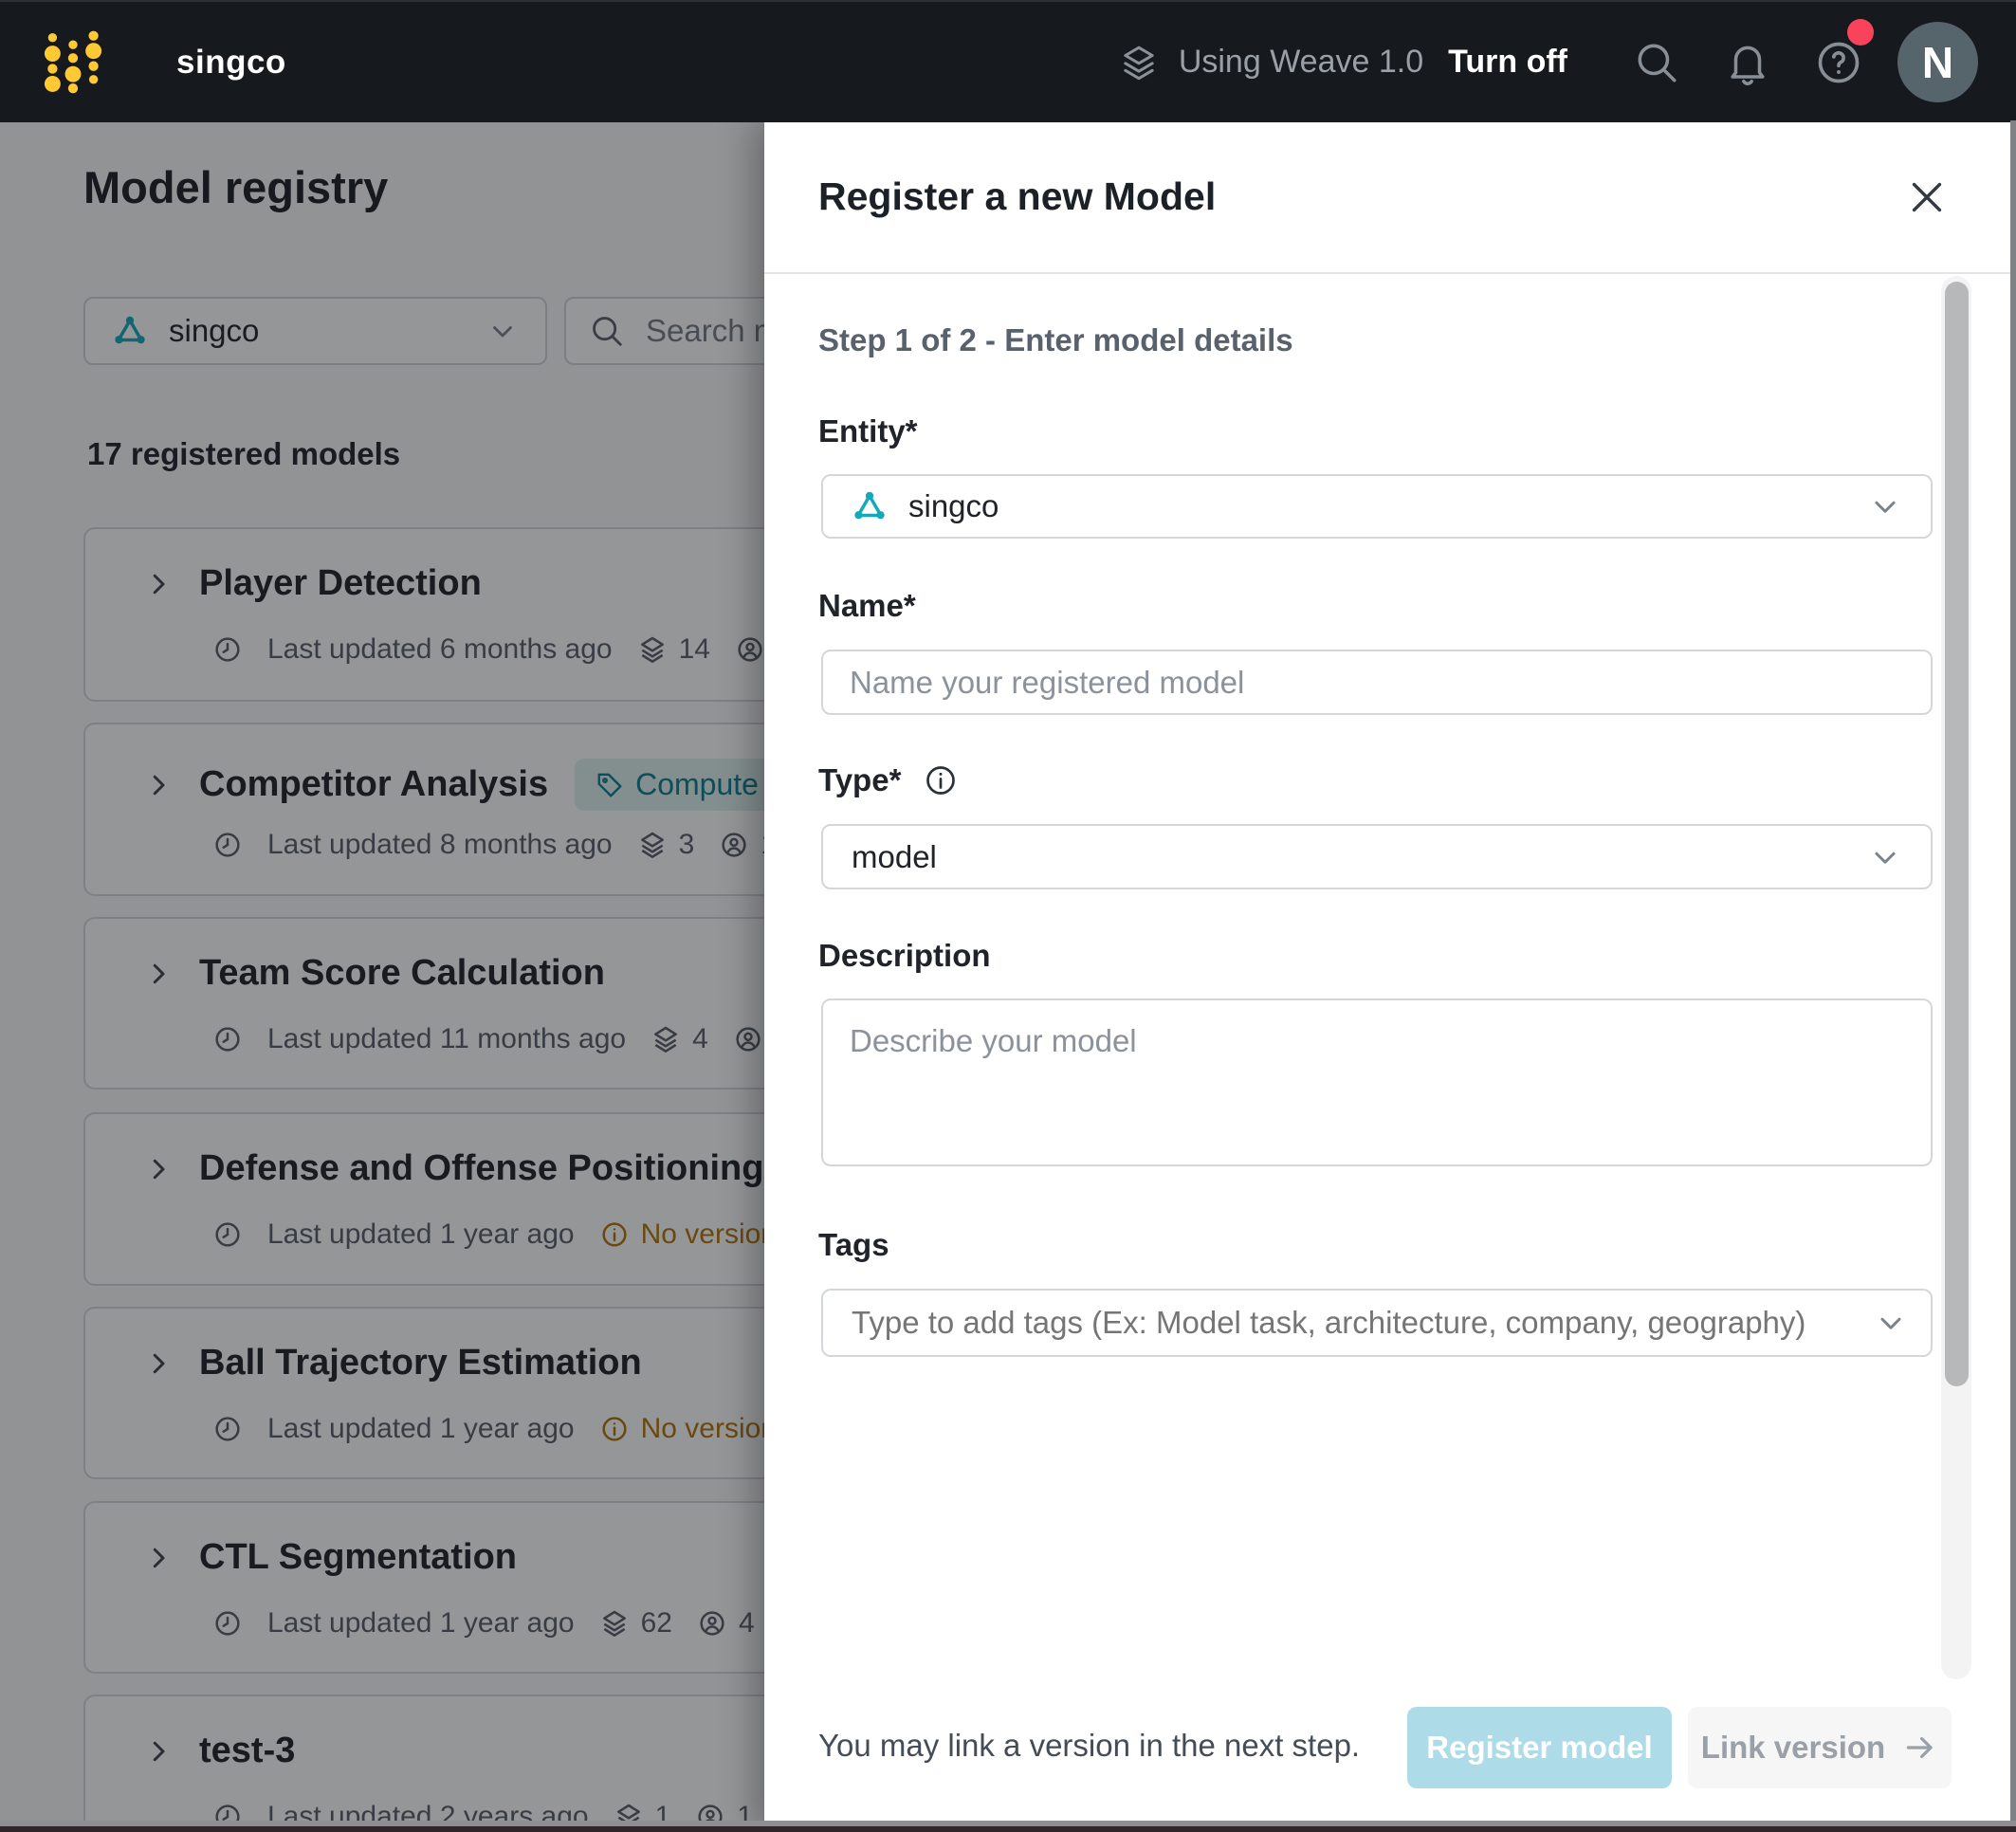 Image resolution: width=2016 pixels, height=1832 pixels. Describe the element at coordinates (1377, 507) in the screenshot. I see `entity-select: singco` at that location.